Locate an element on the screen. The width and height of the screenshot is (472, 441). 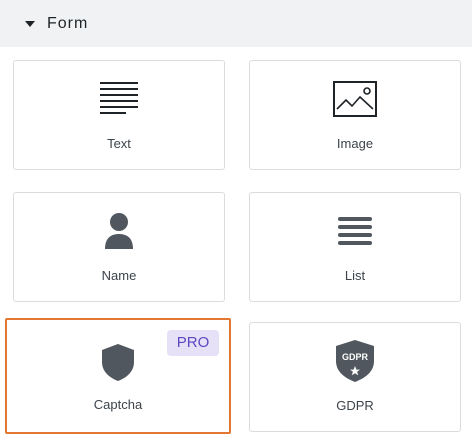
field-card-gdpr: GDPR GDPR is located at coordinates (355, 377).